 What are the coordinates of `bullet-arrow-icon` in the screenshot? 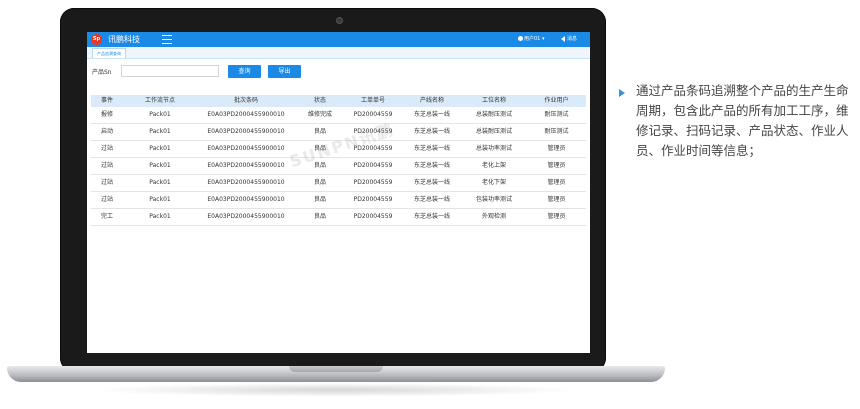 It's located at (622, 93).